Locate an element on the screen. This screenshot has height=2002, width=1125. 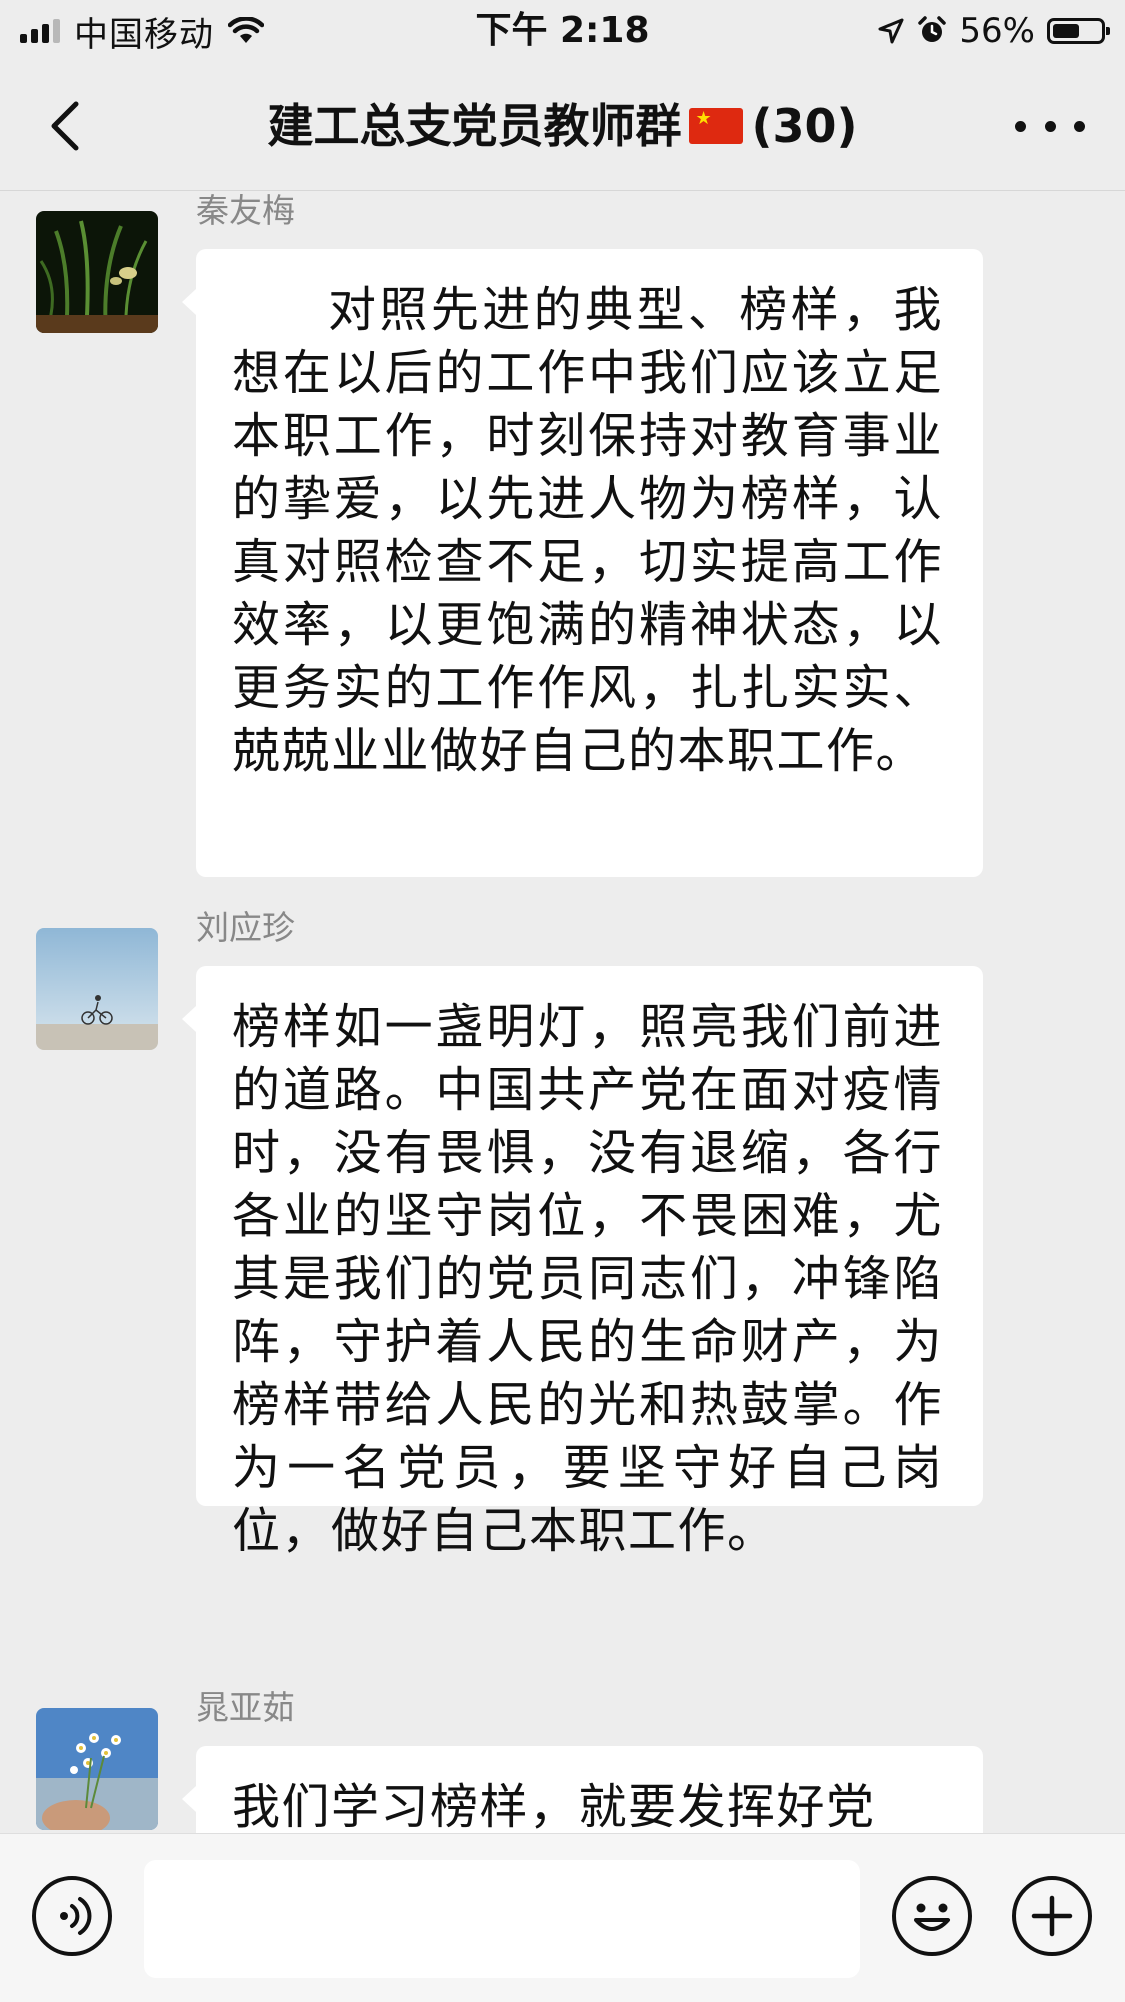
message-input is located at coordinates (502, 1919).